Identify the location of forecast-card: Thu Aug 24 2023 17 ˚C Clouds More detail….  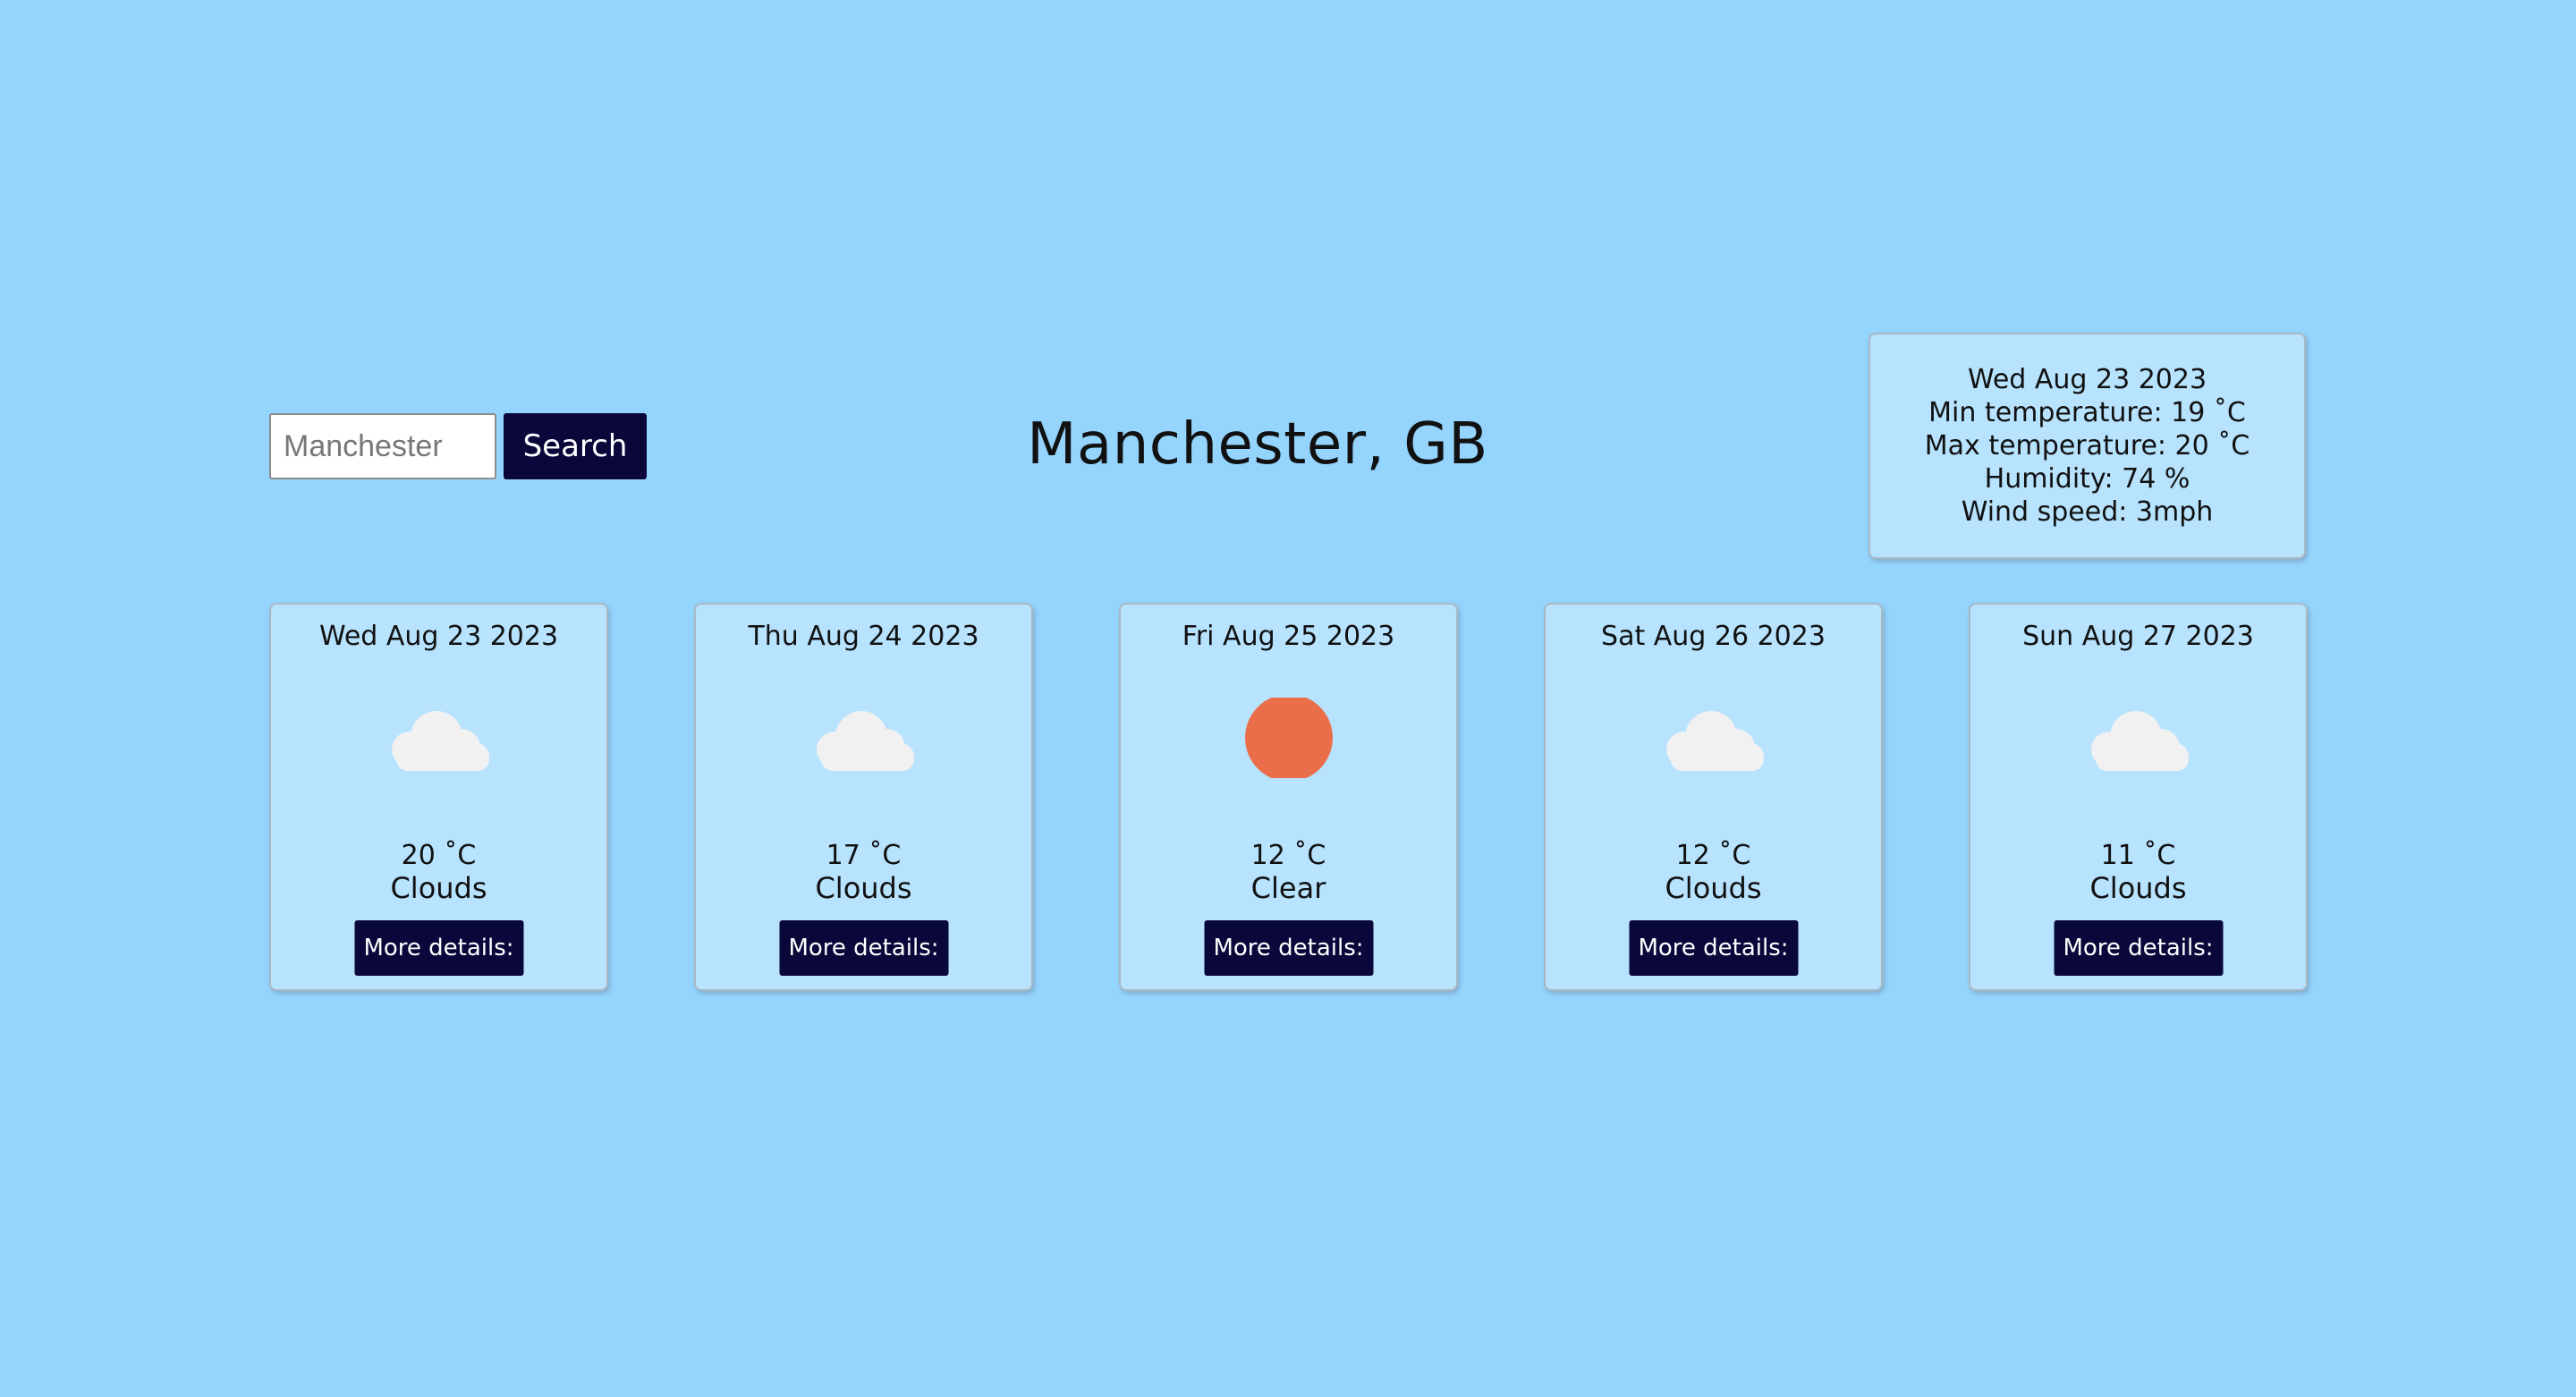
(863, 797).